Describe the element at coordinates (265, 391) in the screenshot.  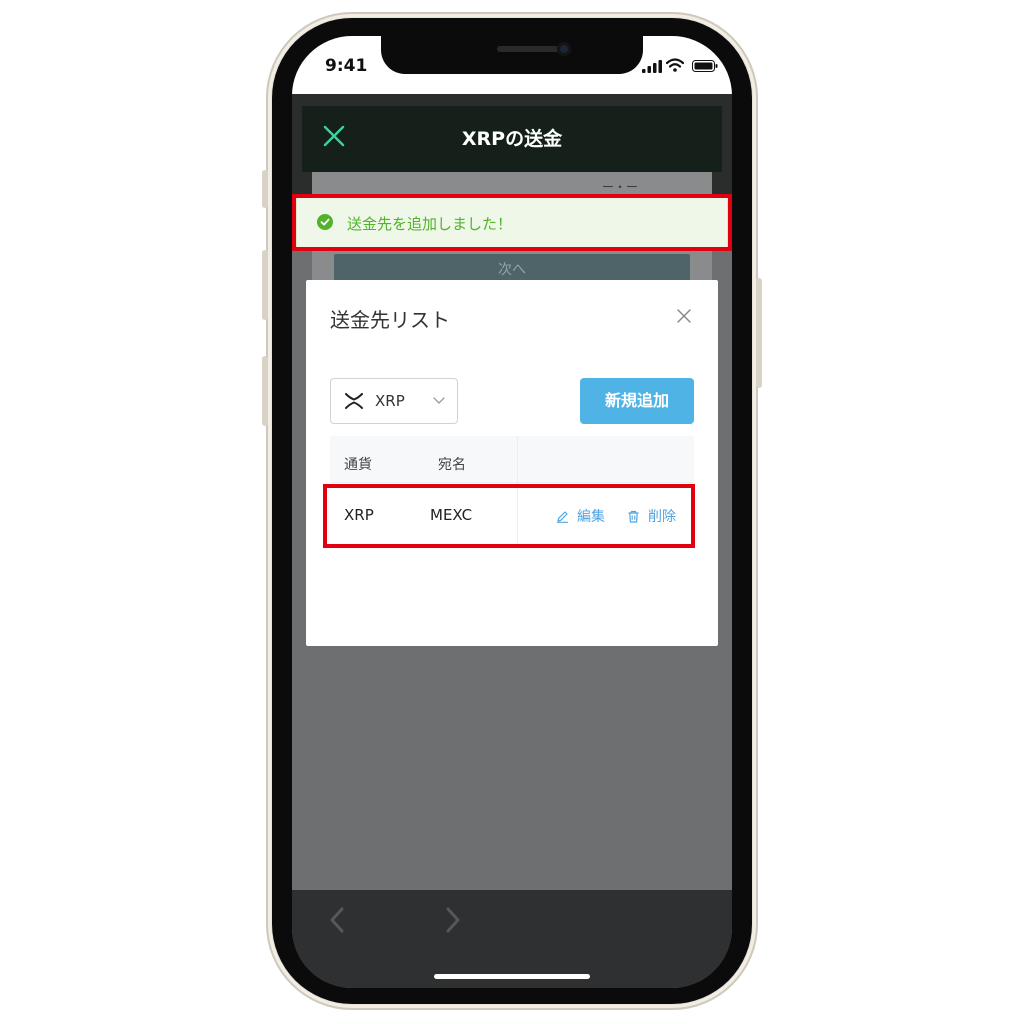
I see `side-button-volume-down` at that location.